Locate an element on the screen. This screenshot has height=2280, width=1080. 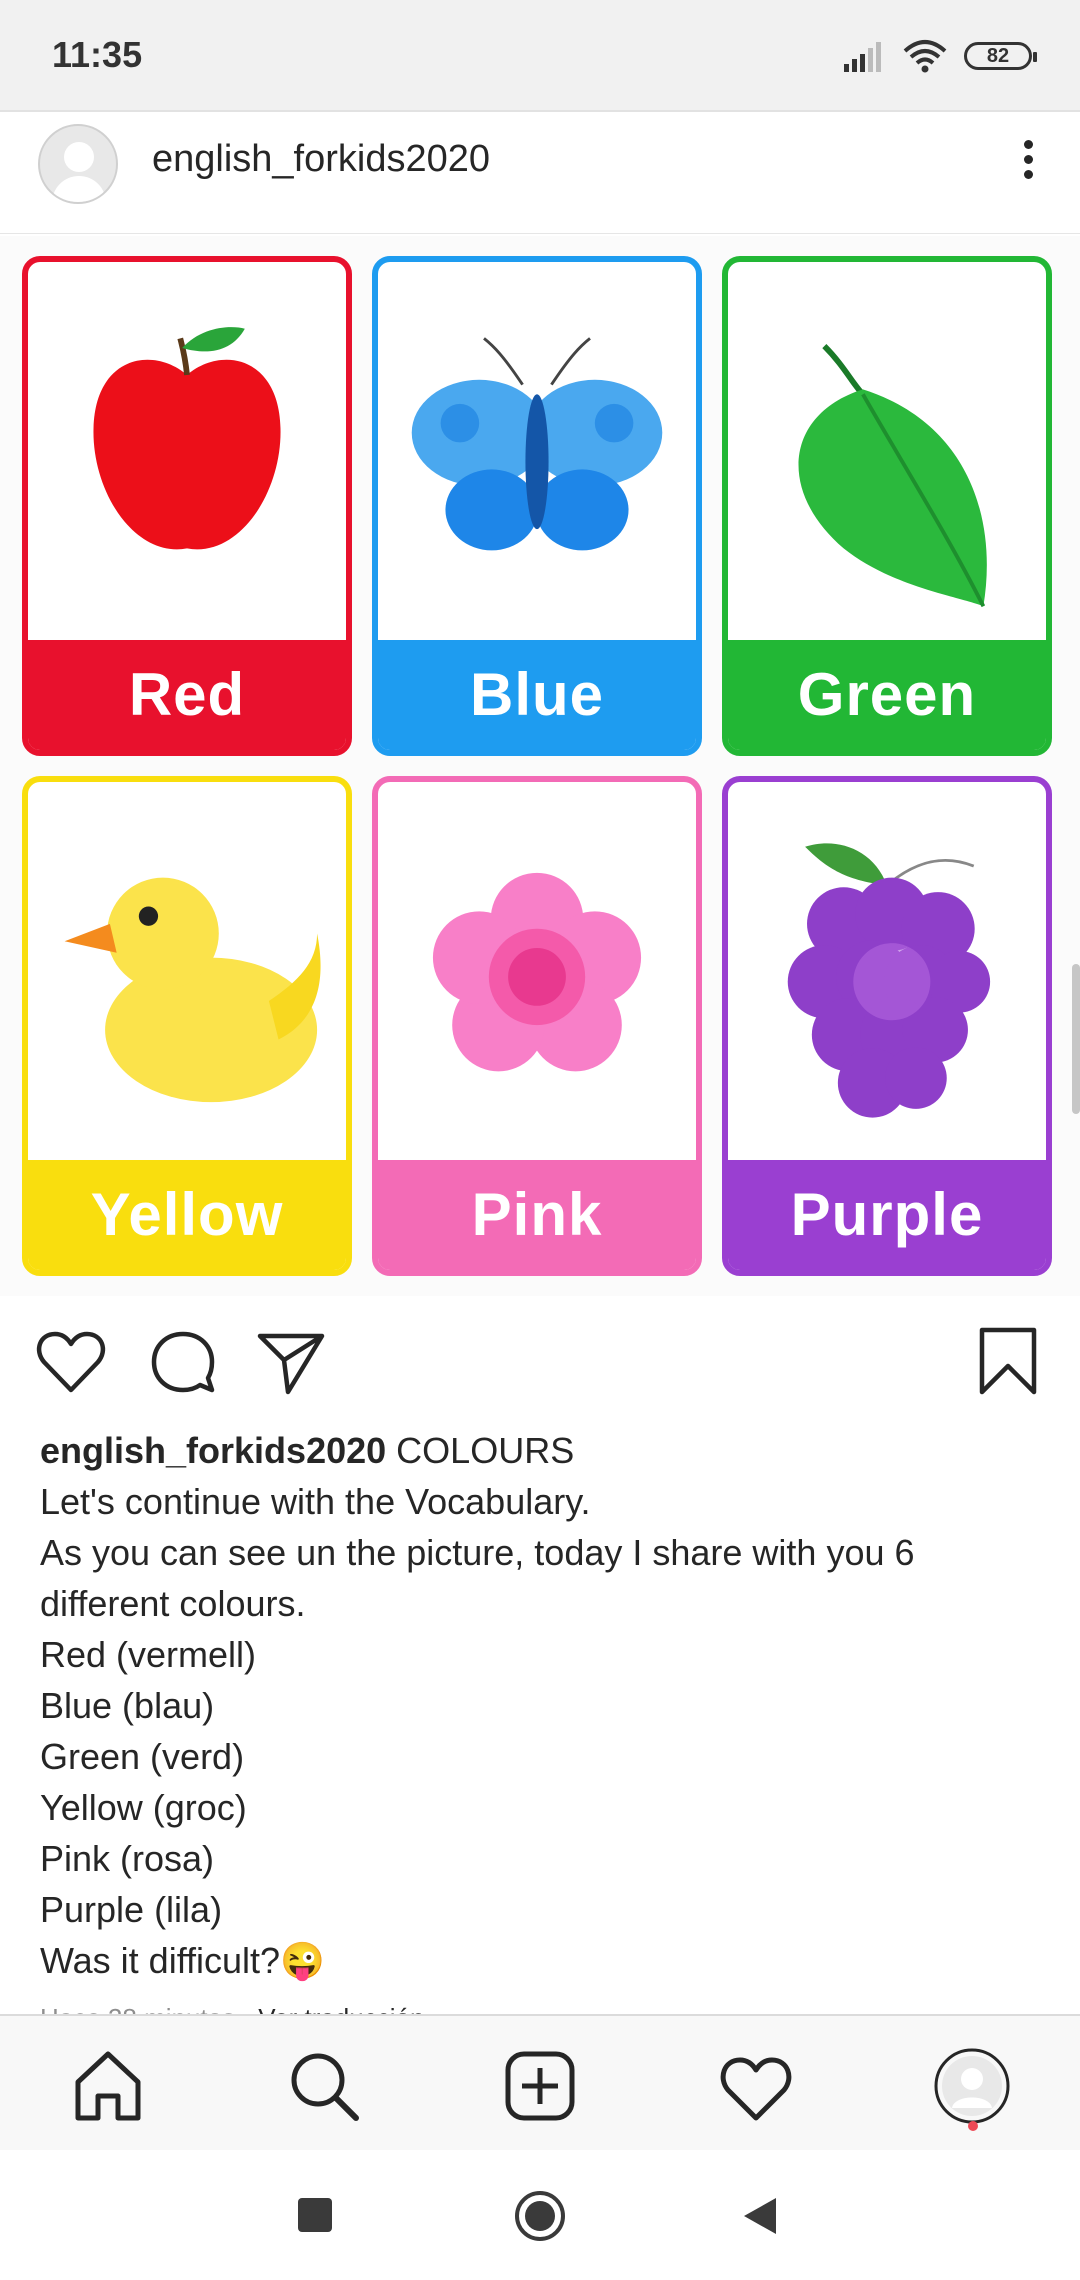
status-bar: 11:35 82 is located at coordinates (540, 56).